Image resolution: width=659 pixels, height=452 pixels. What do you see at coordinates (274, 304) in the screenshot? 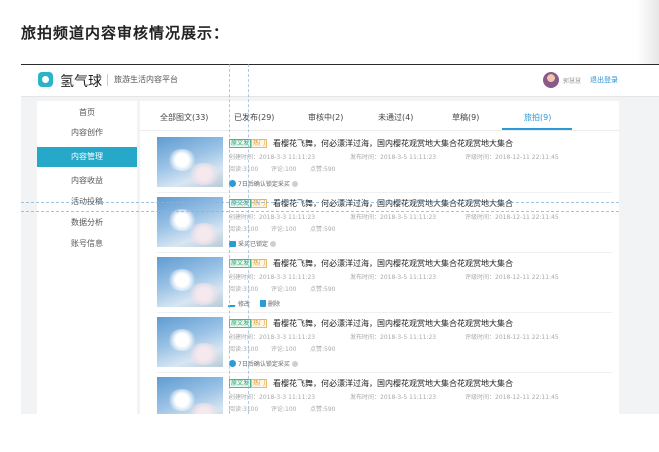
I see `delete-button: 删除` at bounding box center [274, 304].